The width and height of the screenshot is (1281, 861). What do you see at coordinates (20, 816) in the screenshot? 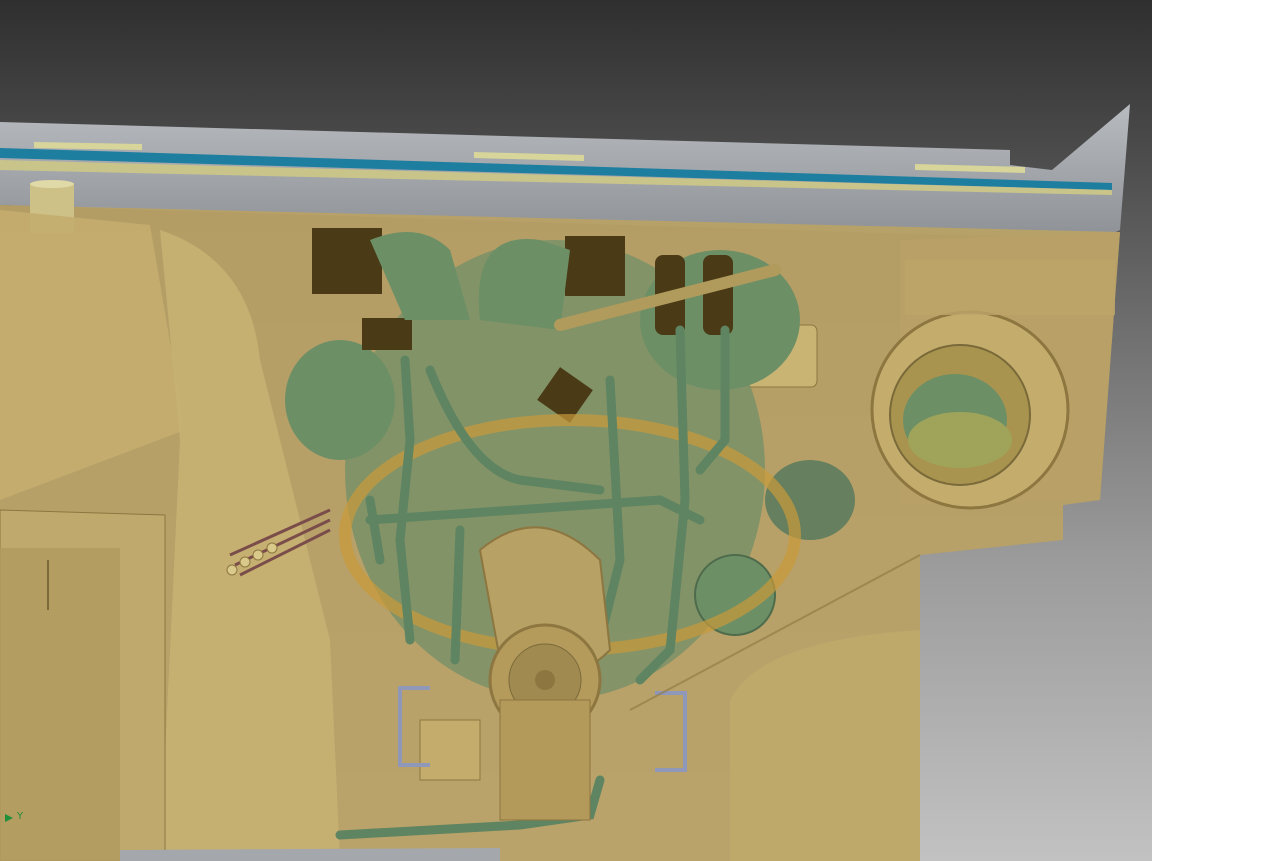
I see `axis-y-label: Y` at bounding box center [20, 816].